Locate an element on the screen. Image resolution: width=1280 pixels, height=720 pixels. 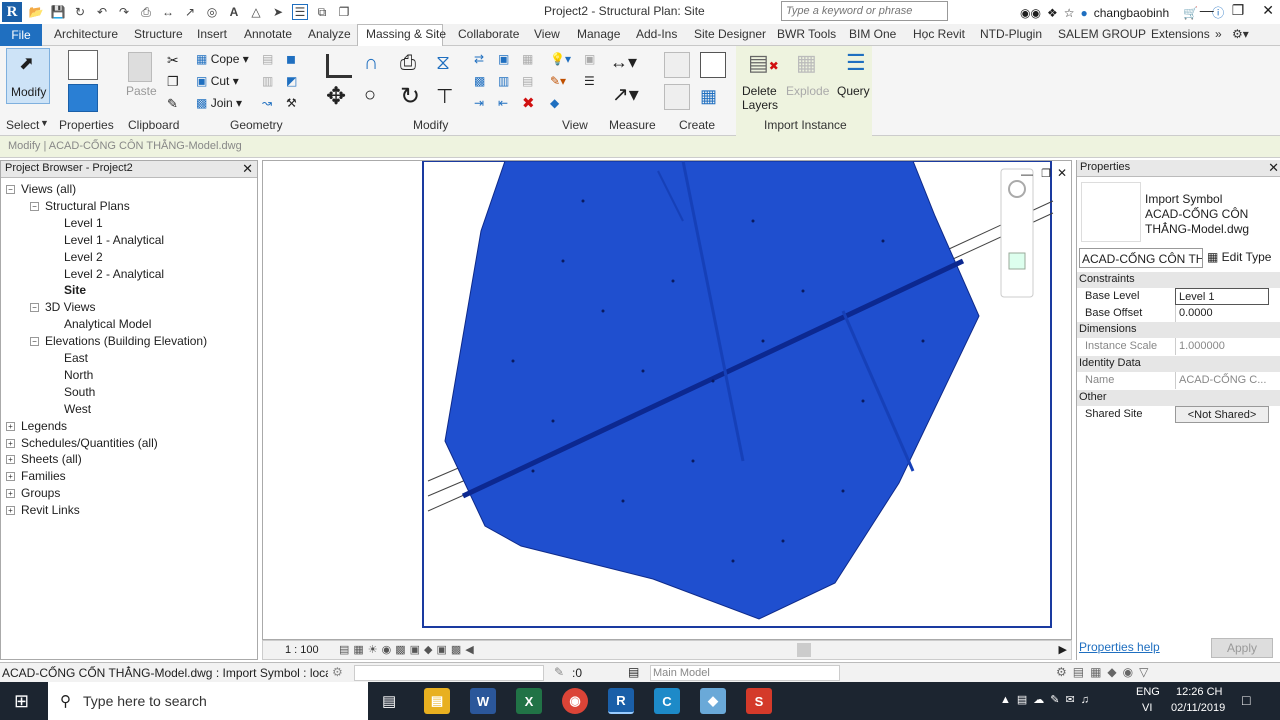
tree-item: Level 1 is located at coordinates (83, 223).